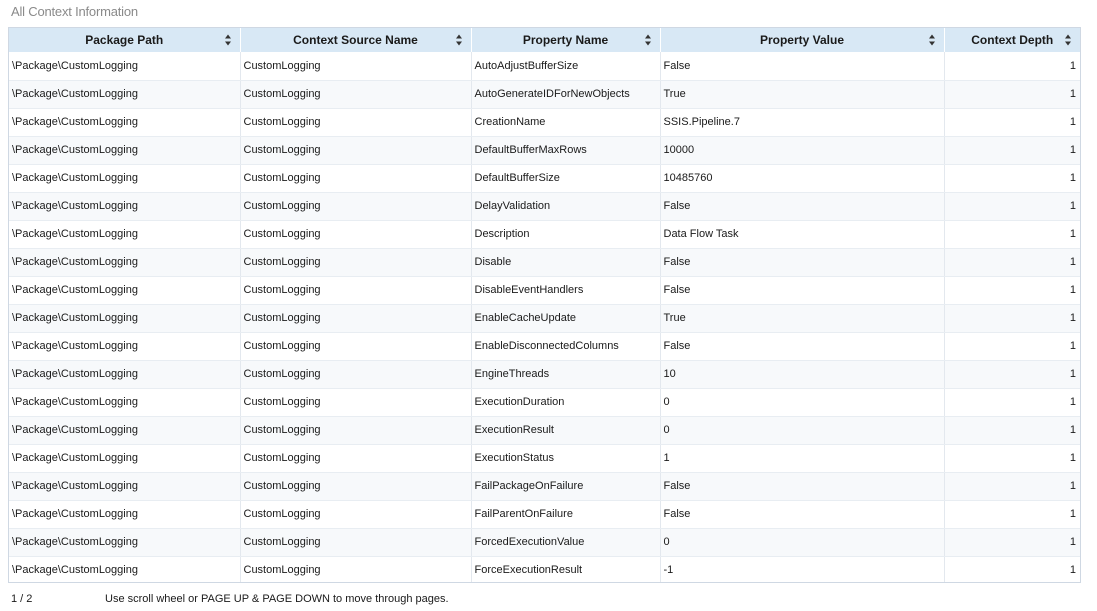 The height and width of the screenshot is (611, 1097). What do you see at coordinates (802, 374) in the screenshot?
I see `property-value-cell: 10` at bounding box center [802, 374].